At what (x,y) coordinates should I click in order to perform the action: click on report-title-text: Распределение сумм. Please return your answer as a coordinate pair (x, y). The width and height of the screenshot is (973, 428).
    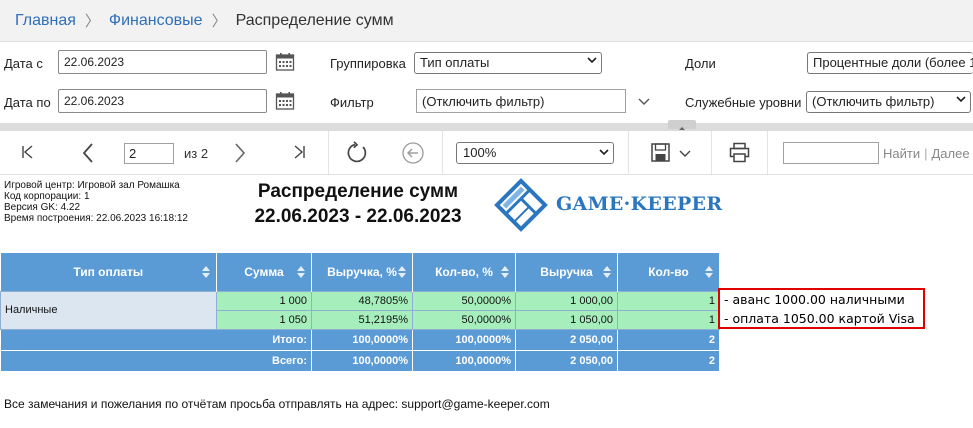
    Looking at the image, I should click on (358, 191).